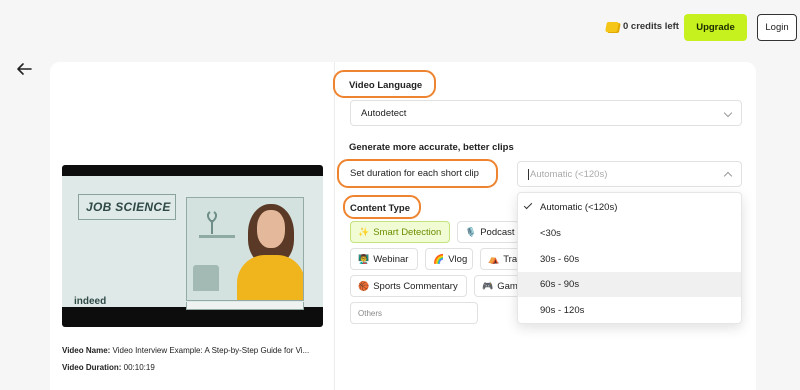 The width and height of the screenshot is (800, 390). I want to click on person-sweater, so click(270, 277).